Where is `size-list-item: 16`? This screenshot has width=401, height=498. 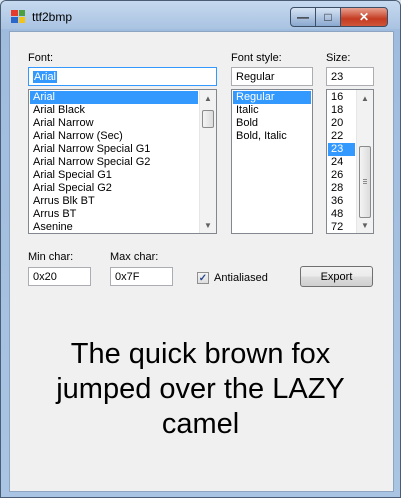
size-list-item: 16 is located at coordinates (341, 97).